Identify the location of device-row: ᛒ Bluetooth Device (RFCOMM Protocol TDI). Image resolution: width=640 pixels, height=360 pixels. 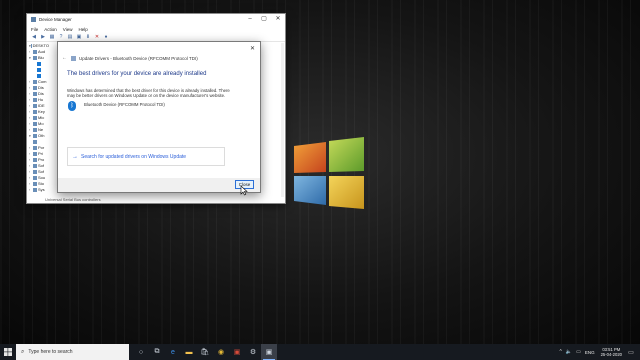
(116, 106).